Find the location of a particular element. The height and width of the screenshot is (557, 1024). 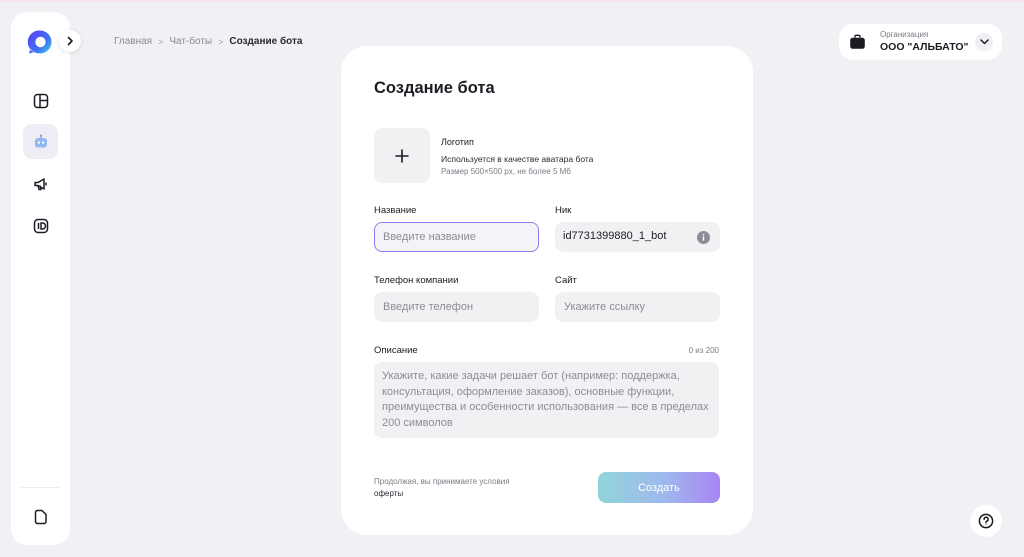

briefcase-icon is located at coordinates (857, 41).